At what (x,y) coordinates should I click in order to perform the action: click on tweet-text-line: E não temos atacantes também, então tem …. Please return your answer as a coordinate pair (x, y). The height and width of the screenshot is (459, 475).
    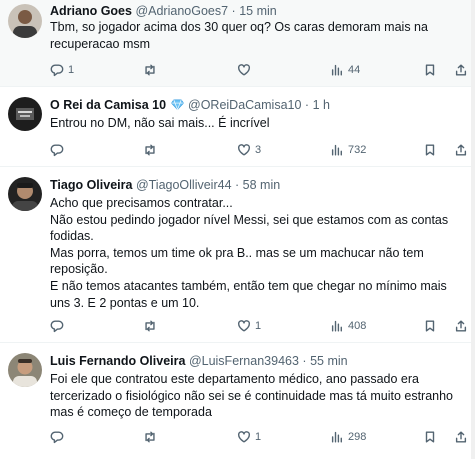
    Looking at the image, I should click on (248, 285).